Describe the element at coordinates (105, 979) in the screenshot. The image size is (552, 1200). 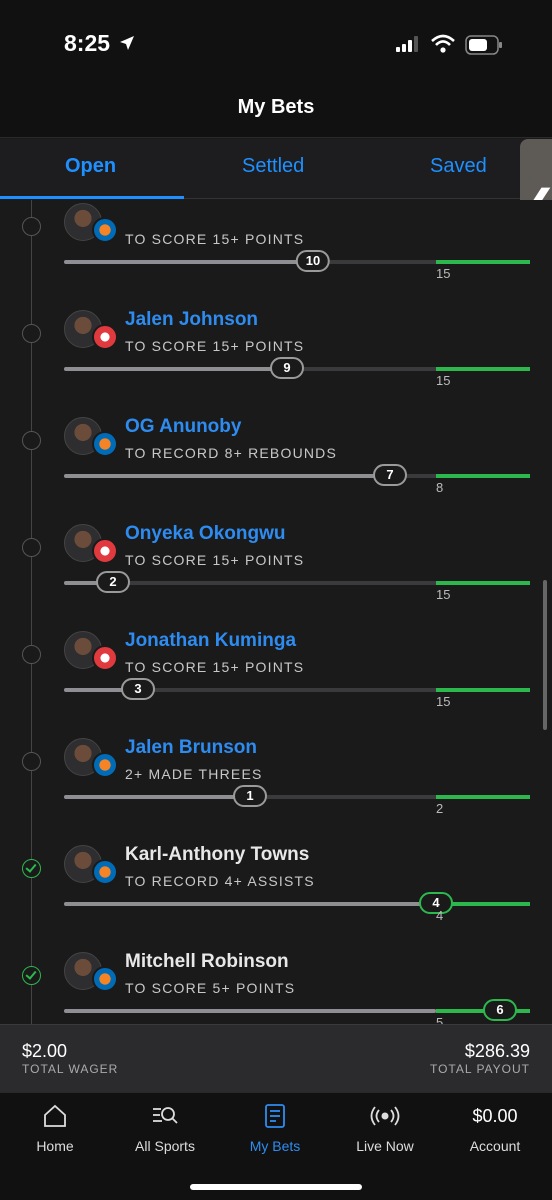
I see `knicks-logo-icon` at that location.